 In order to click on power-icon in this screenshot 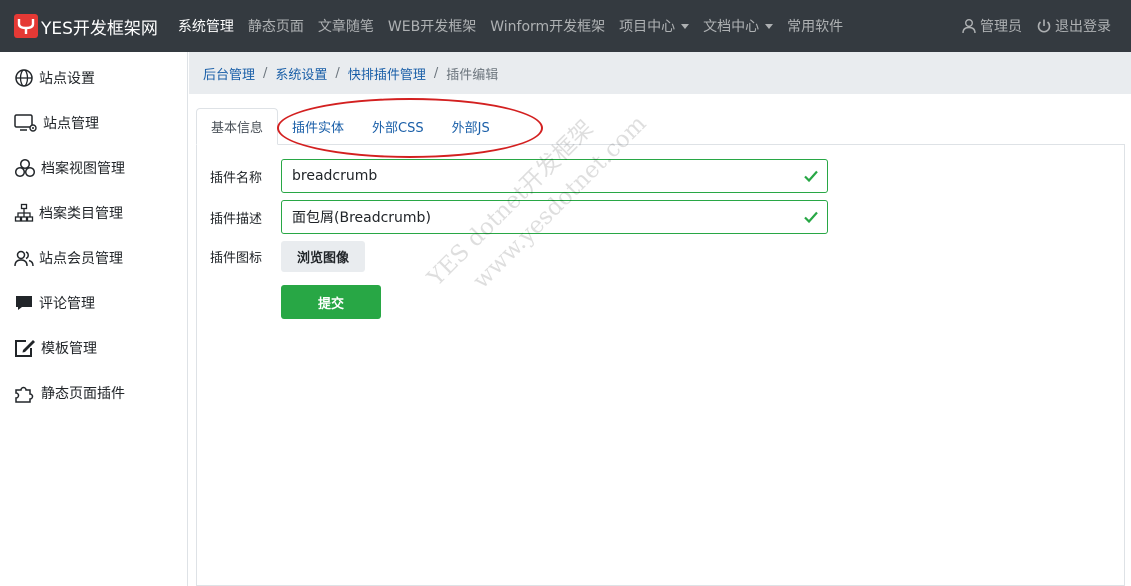, I will do `click(1044, 26)`.